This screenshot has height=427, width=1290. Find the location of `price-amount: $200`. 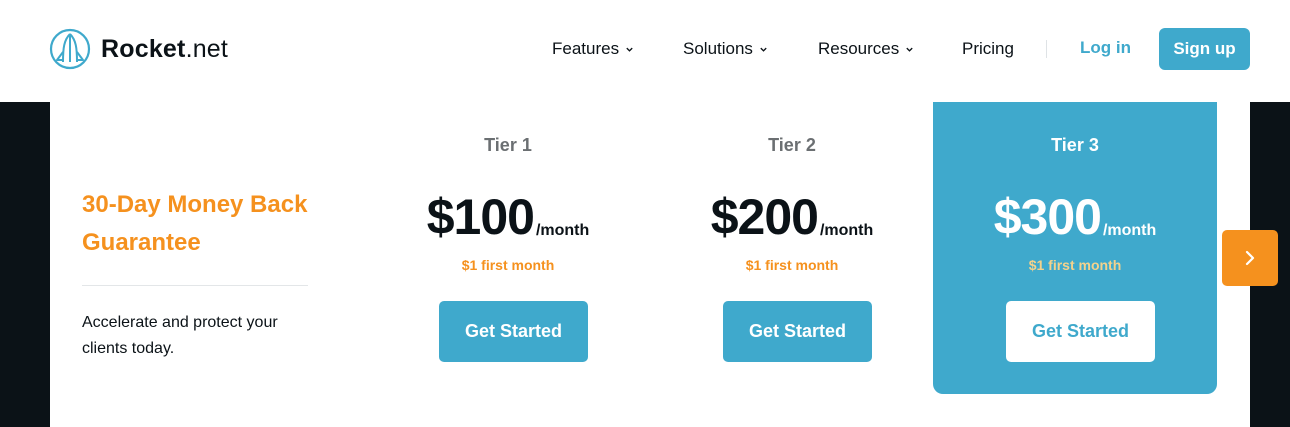

price-amount: $200 is located at coordinates (764, 217).